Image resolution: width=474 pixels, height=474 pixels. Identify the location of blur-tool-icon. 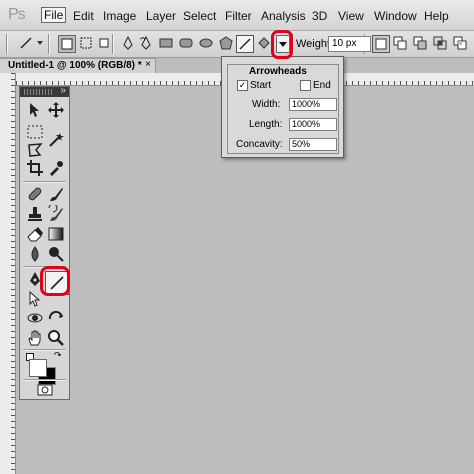
(35, 254).